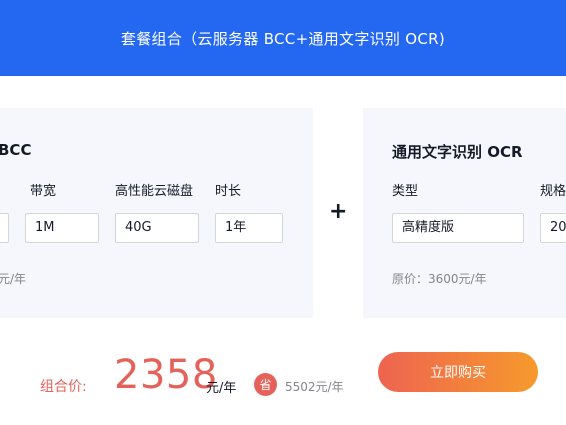 Image resolution: width=566 pixels, height=425 pixels. What do you see at coordinates (154, 191) in the screenshot?
I see `disk-label: 高性能云磁盘` at bounding box center [154, 191].